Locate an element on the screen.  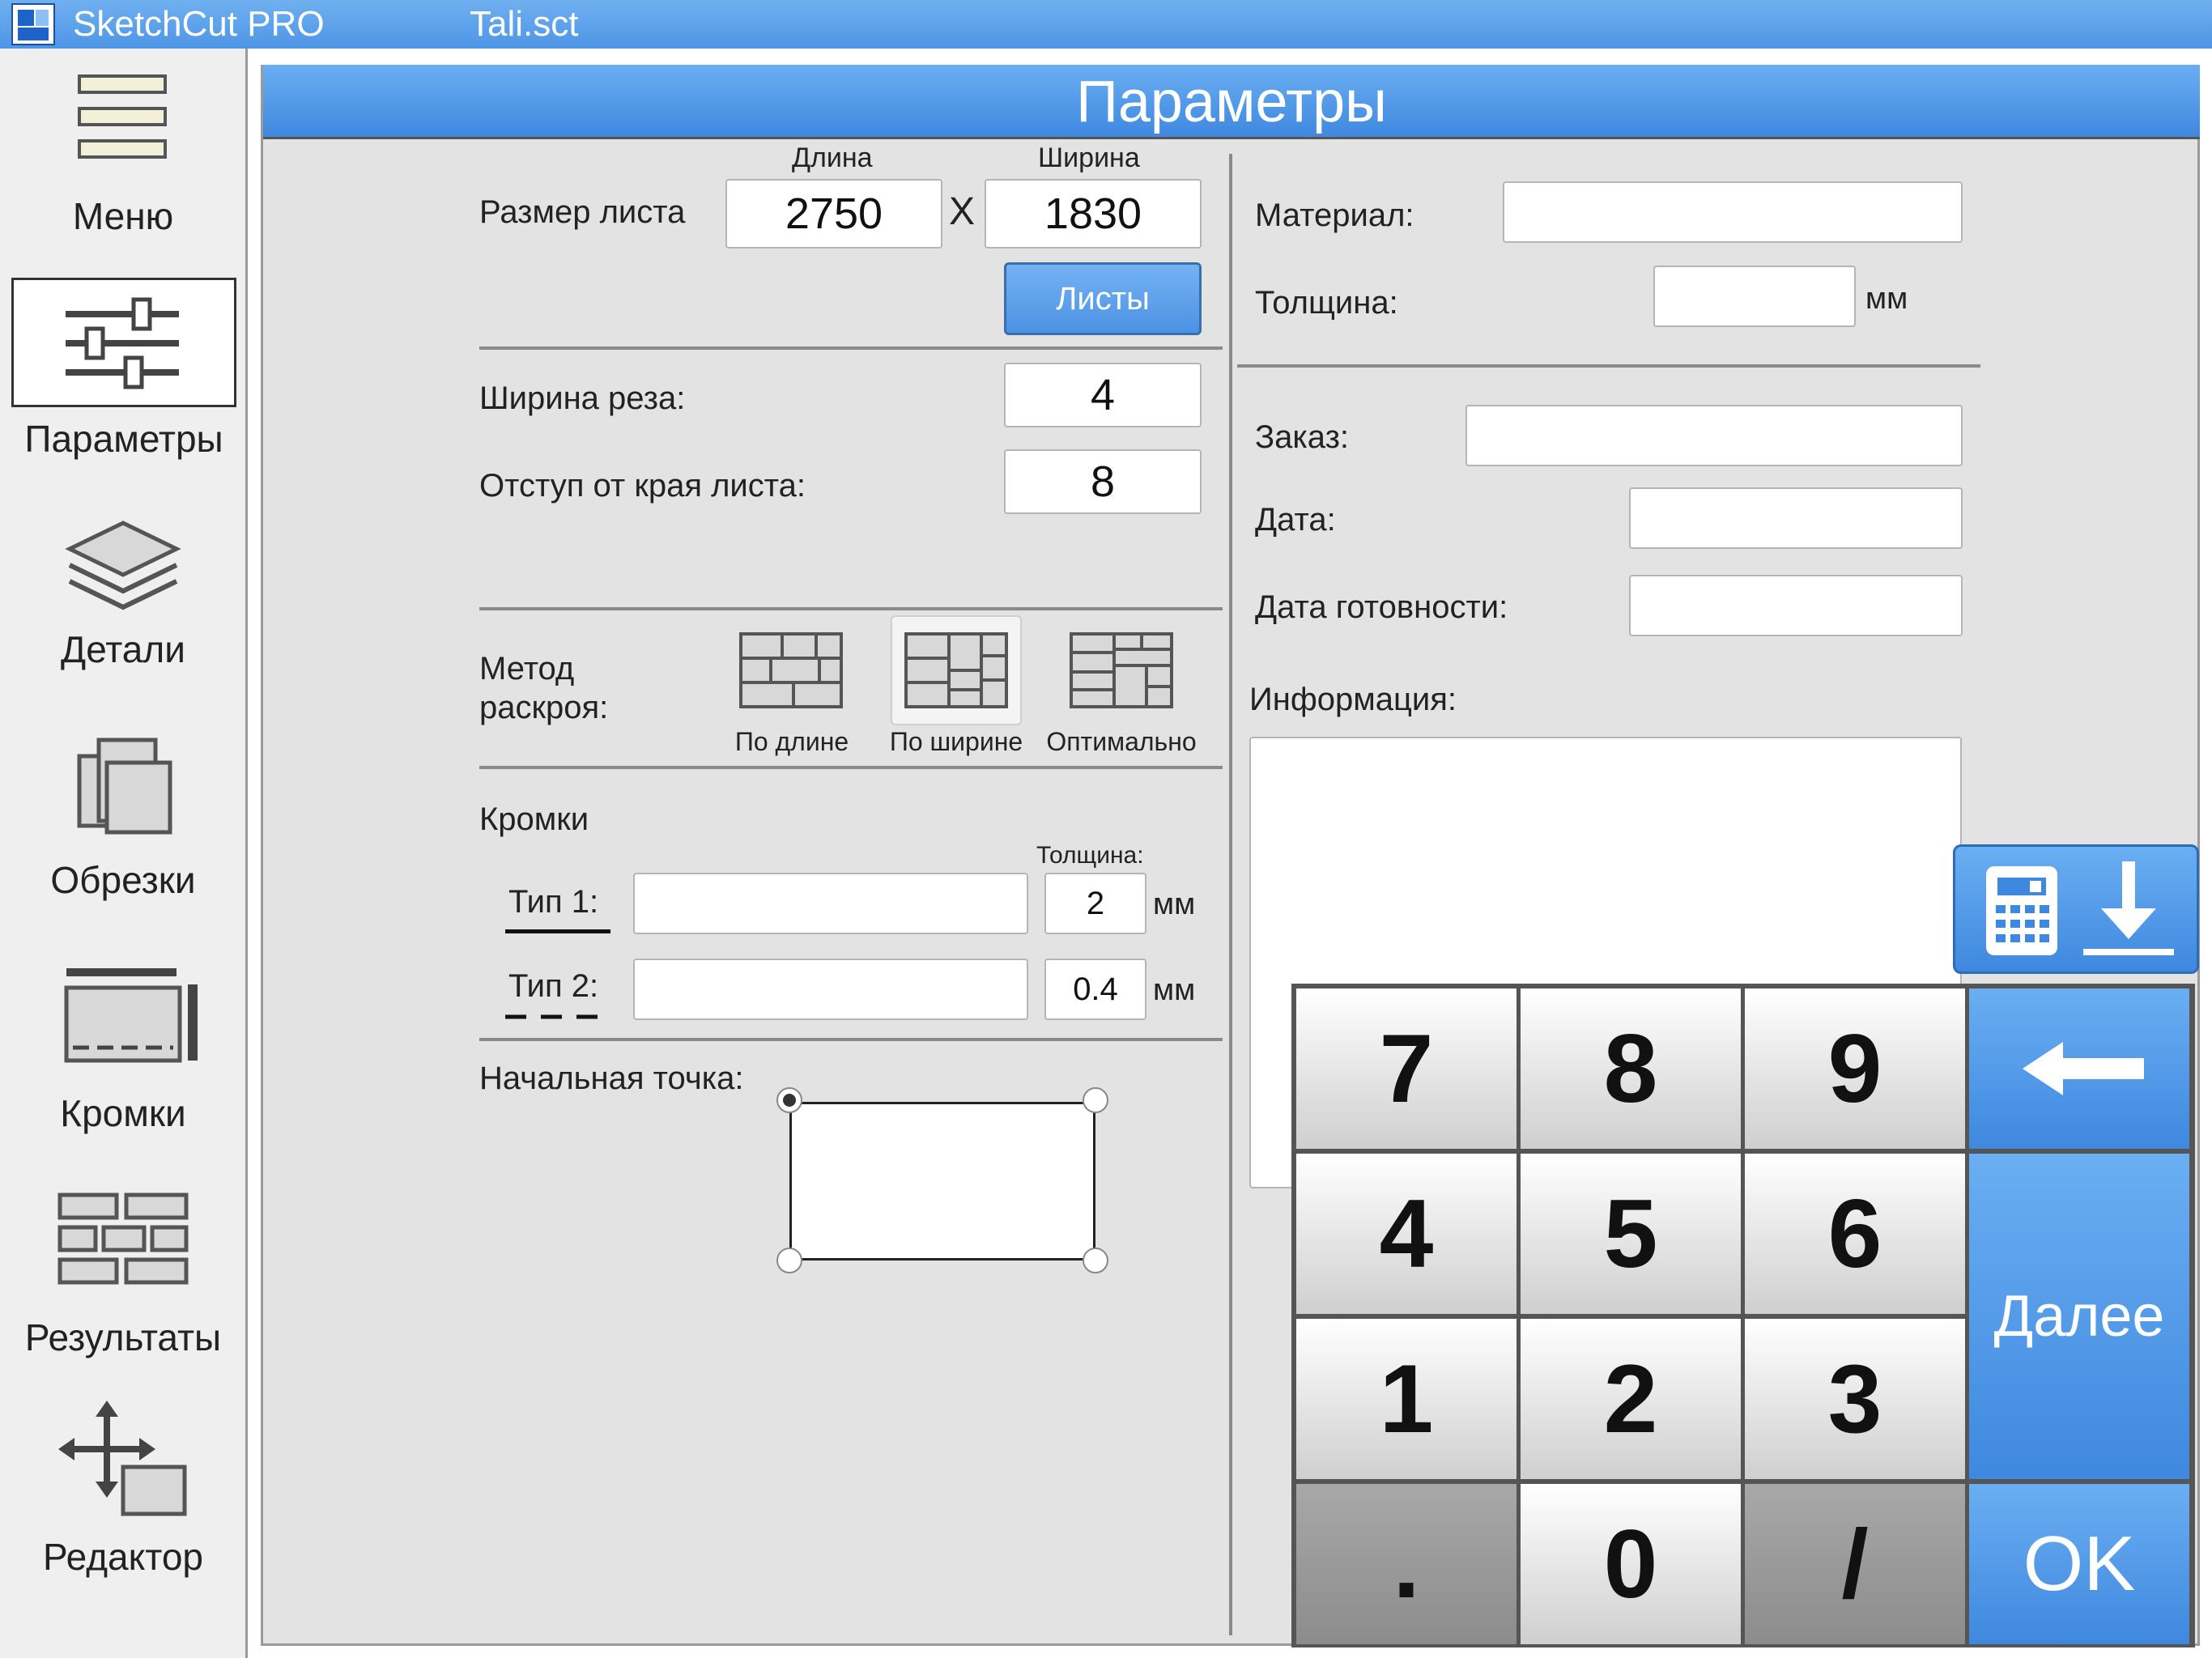
material-thickness-label: Толщина: is located at coordinates (1327, 303).